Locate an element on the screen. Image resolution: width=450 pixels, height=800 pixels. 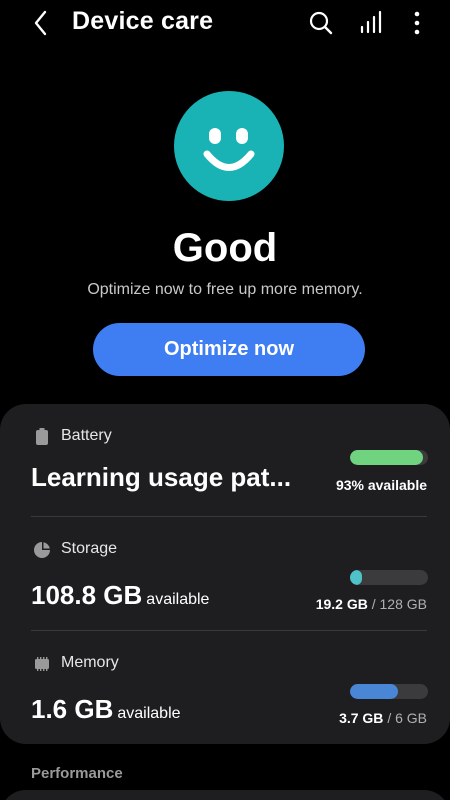
storage-used: 19.2 GB is located at coordinates (341, 604).